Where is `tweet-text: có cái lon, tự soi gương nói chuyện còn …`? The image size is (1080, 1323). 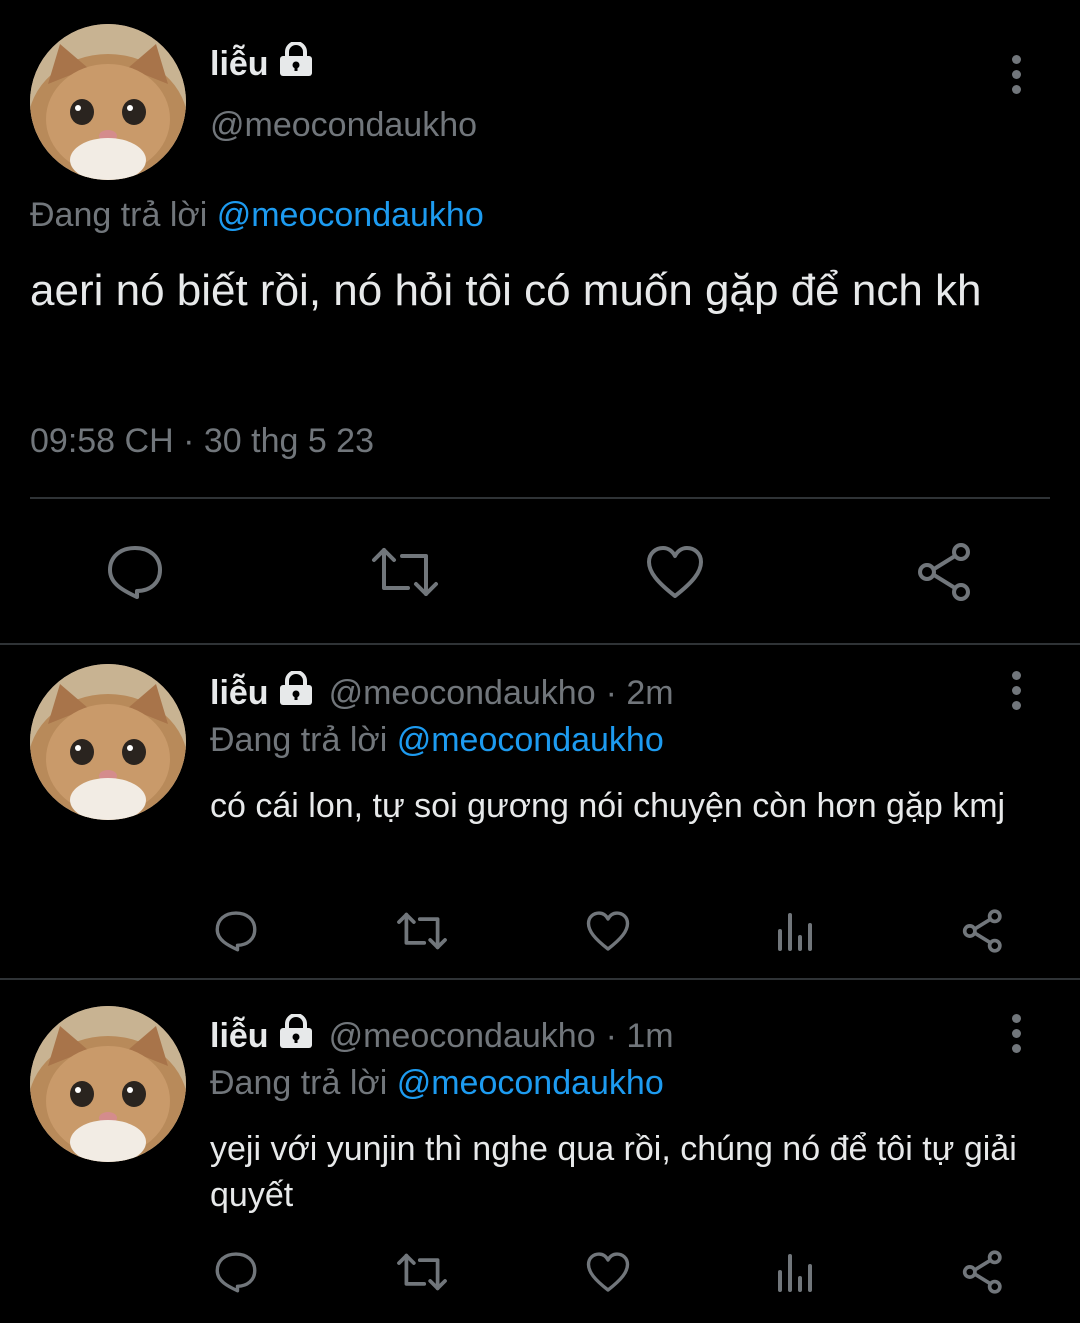 tweet-text: có cái lon, tự soi gương nói chuyện còn … is located at coordinates (608, 806).